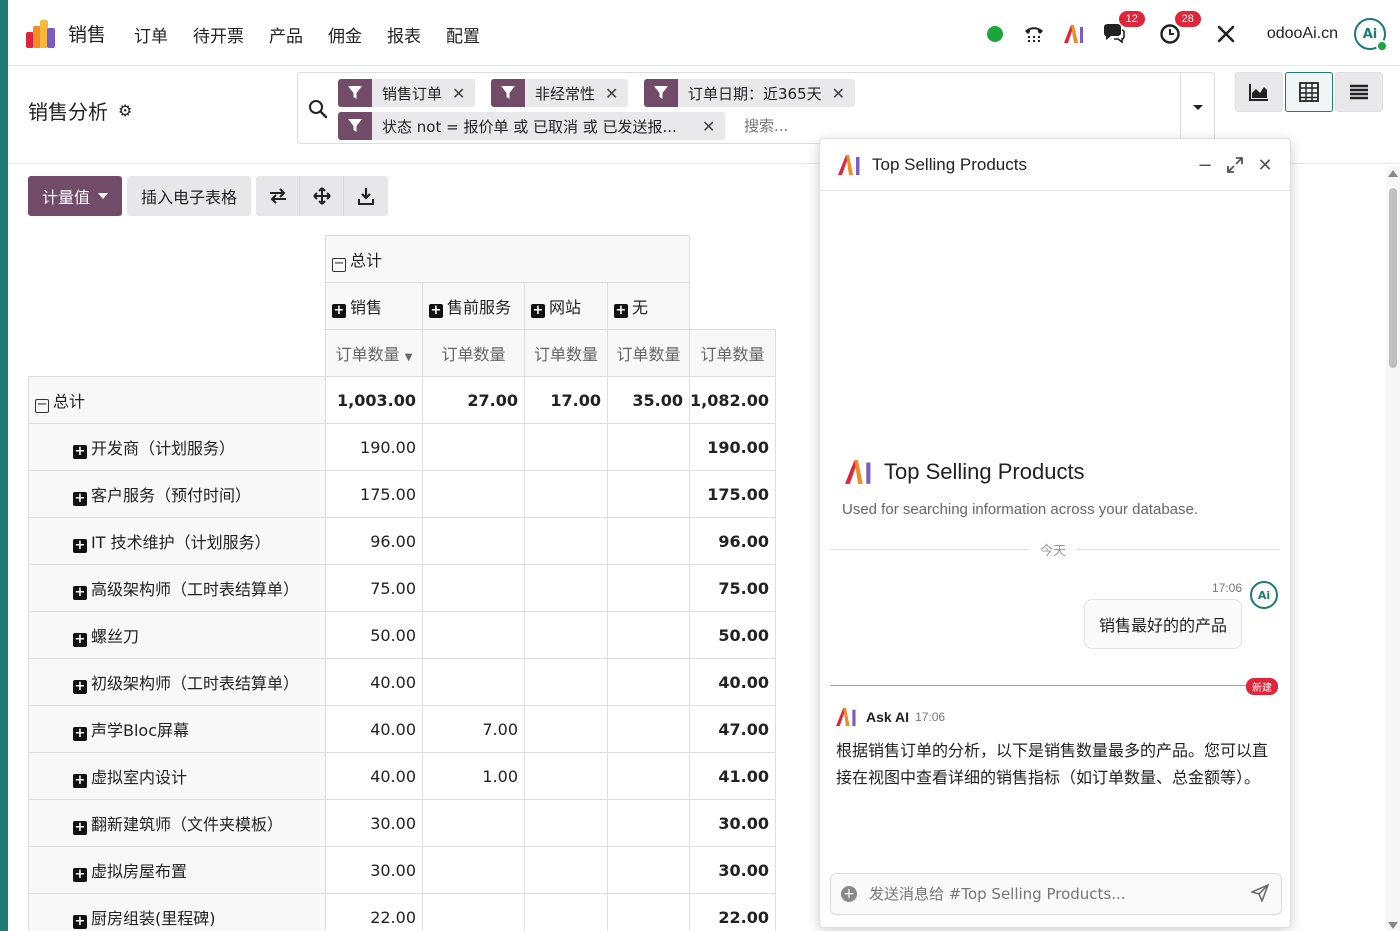 This screenshot has height=931, width=1400. Describe the element at coordinates (1260, 893) in the screenshot. I see `send-icon` at that location.